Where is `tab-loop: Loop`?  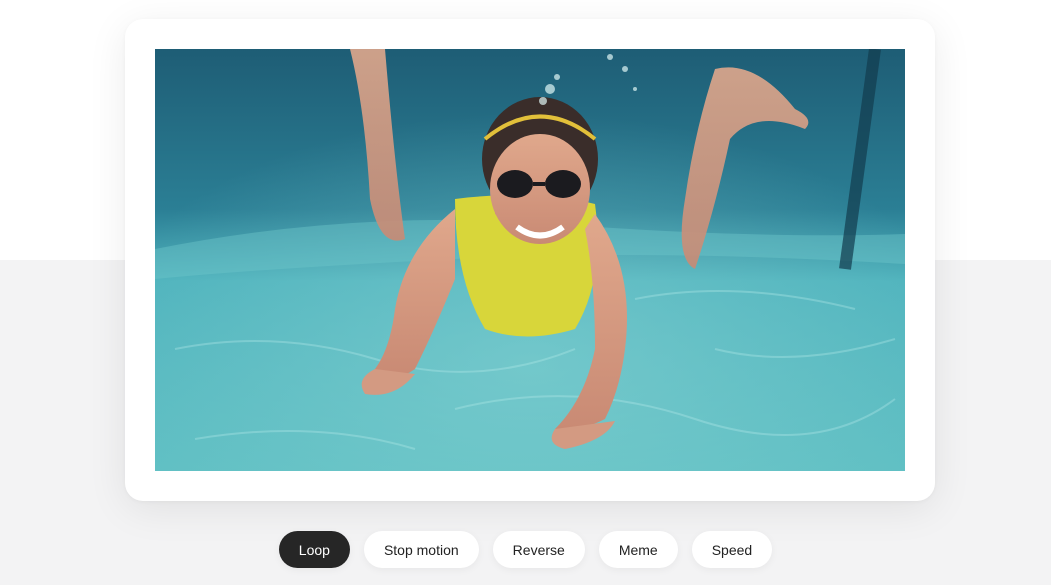
tab-loop: Loop is located at coordinates (314, 549).